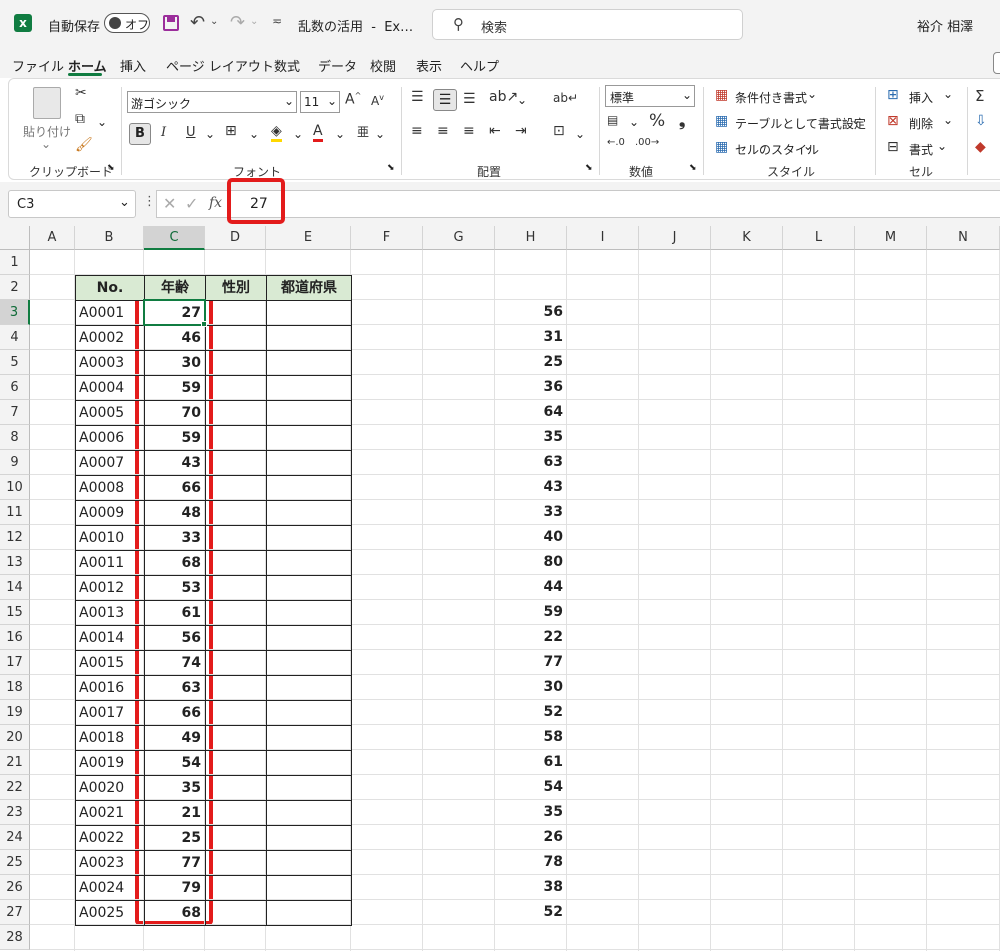 The width and height of the screenshot is (1000, 951). What do you see at coordinates (634, 122) in the screenshot?
I see `accounting-dropdown-icon: ⌄` at bounding box center [634, 122].